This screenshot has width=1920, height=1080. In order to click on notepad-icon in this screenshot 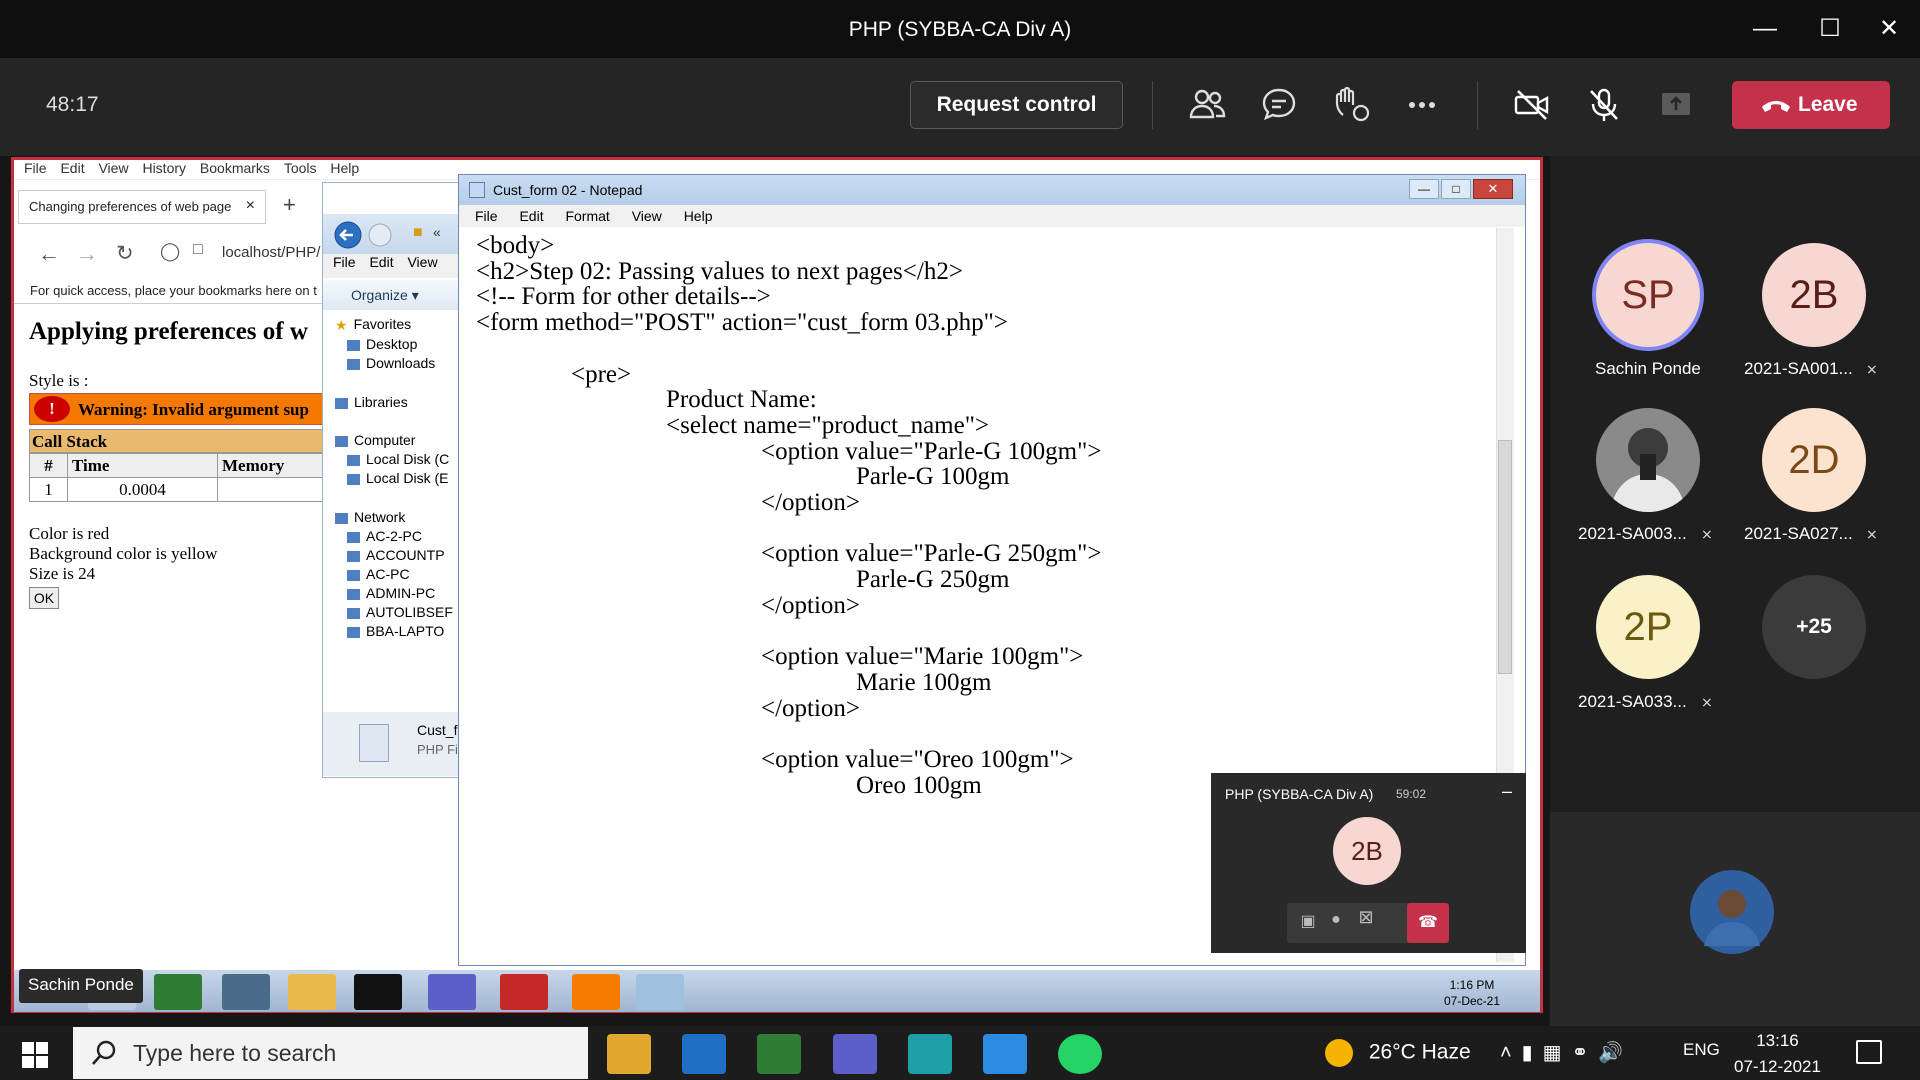, I will do `click(660, 992)`.